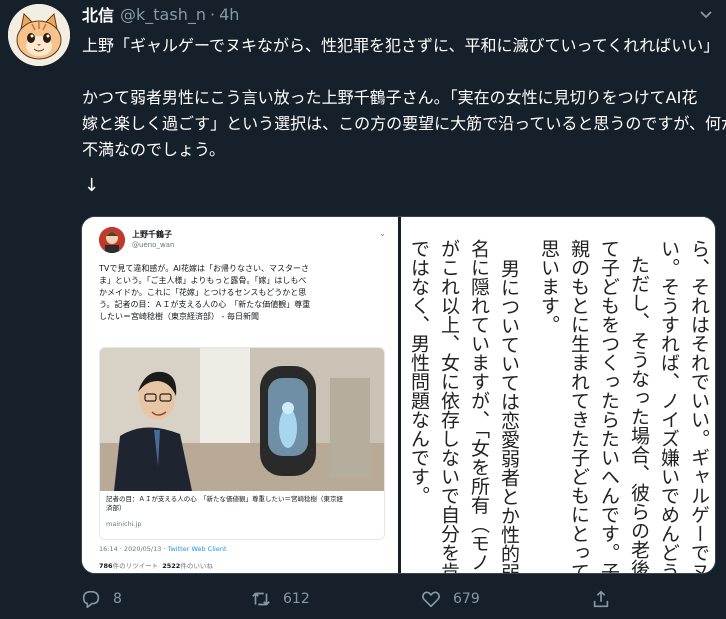 The height and width of the screenshot is (619, 726). What do you see at coordinates (92, 185) in the screenshot?
I see `down-arrow-text: ↓` at bounding box center [92, 185].